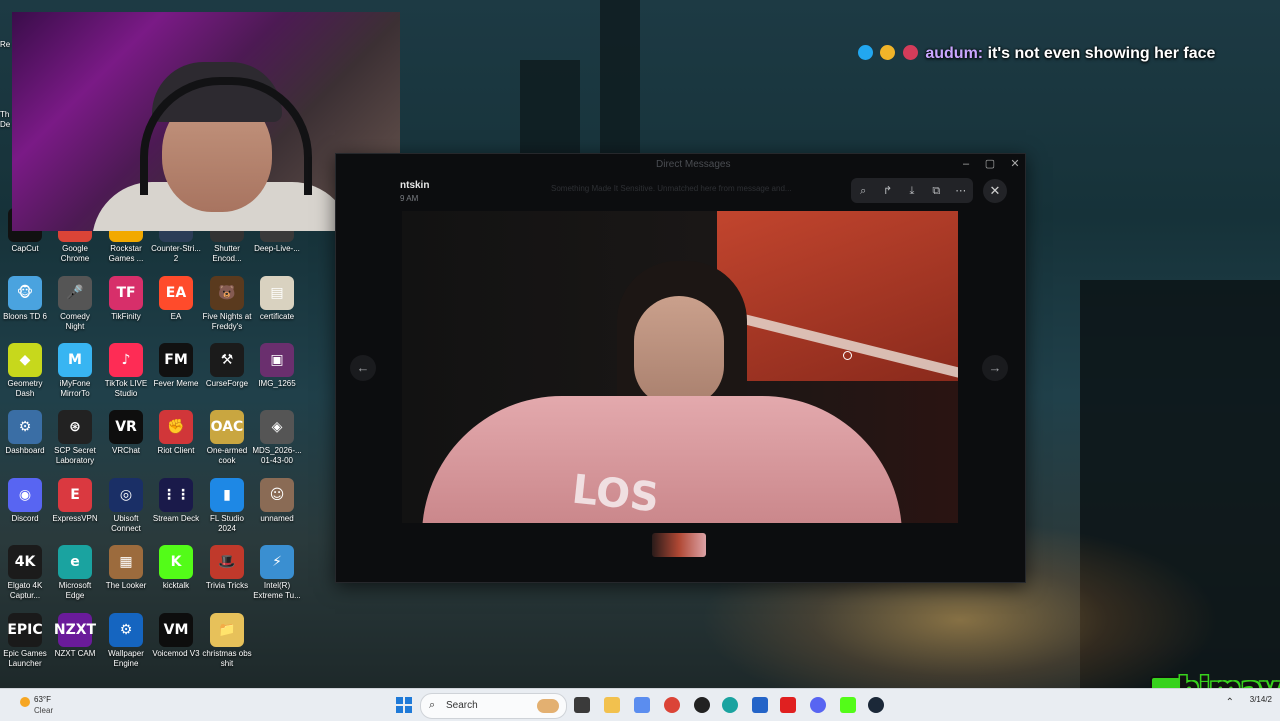 Image resolution: width=1280 pixels, height=721 pixels. What do you see at coordinates (126, 658) in the screenshot?
I see `desktop-icon-label: Wallpaper Engine` at bounding box center [126, 658].